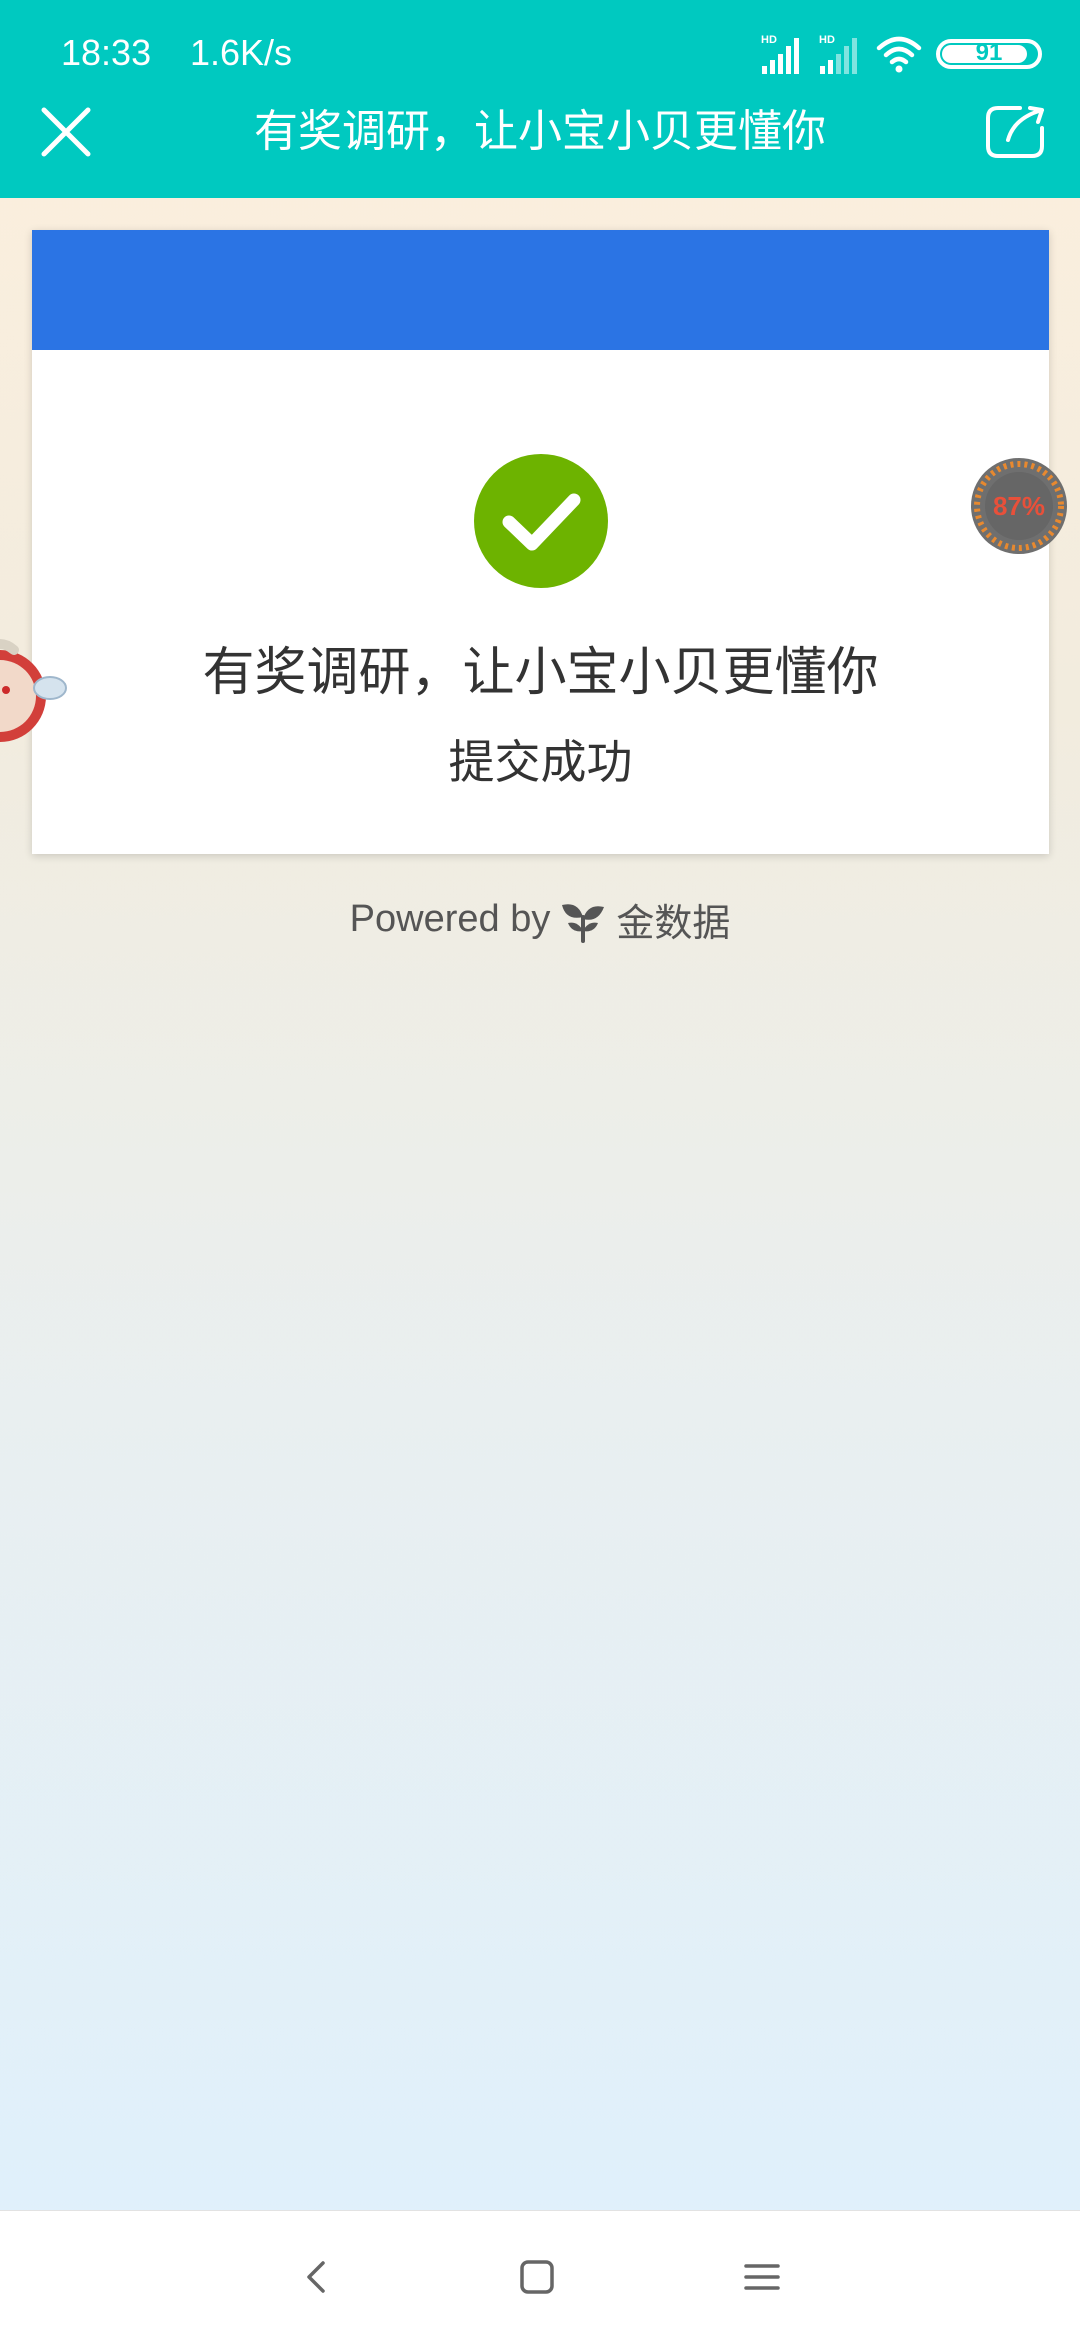 The width and height of the screenshot is (1080, 2341). I want to click on page-title: 有奖调研，让小宝小贝更懂你, so click(540, 131).